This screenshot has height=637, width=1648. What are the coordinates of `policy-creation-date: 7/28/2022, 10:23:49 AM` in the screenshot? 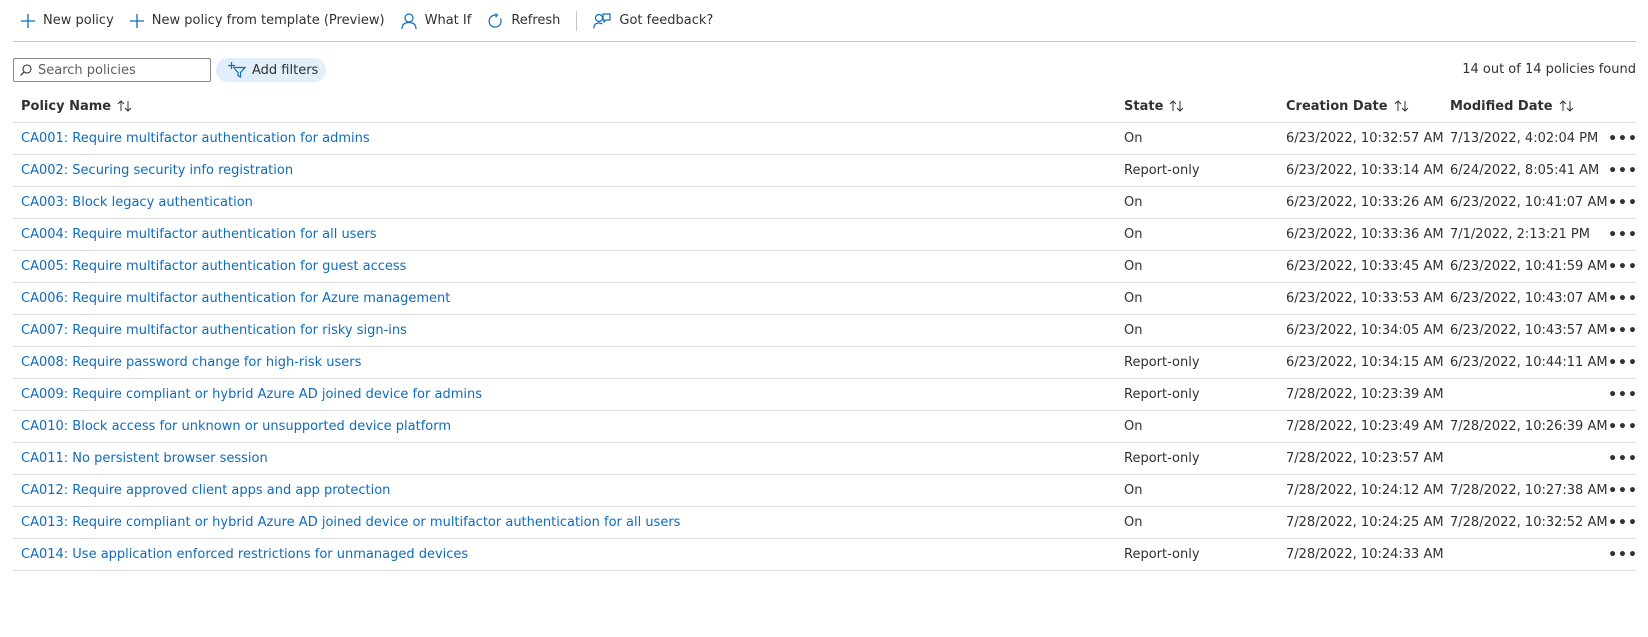 It's located at (1365, 426).